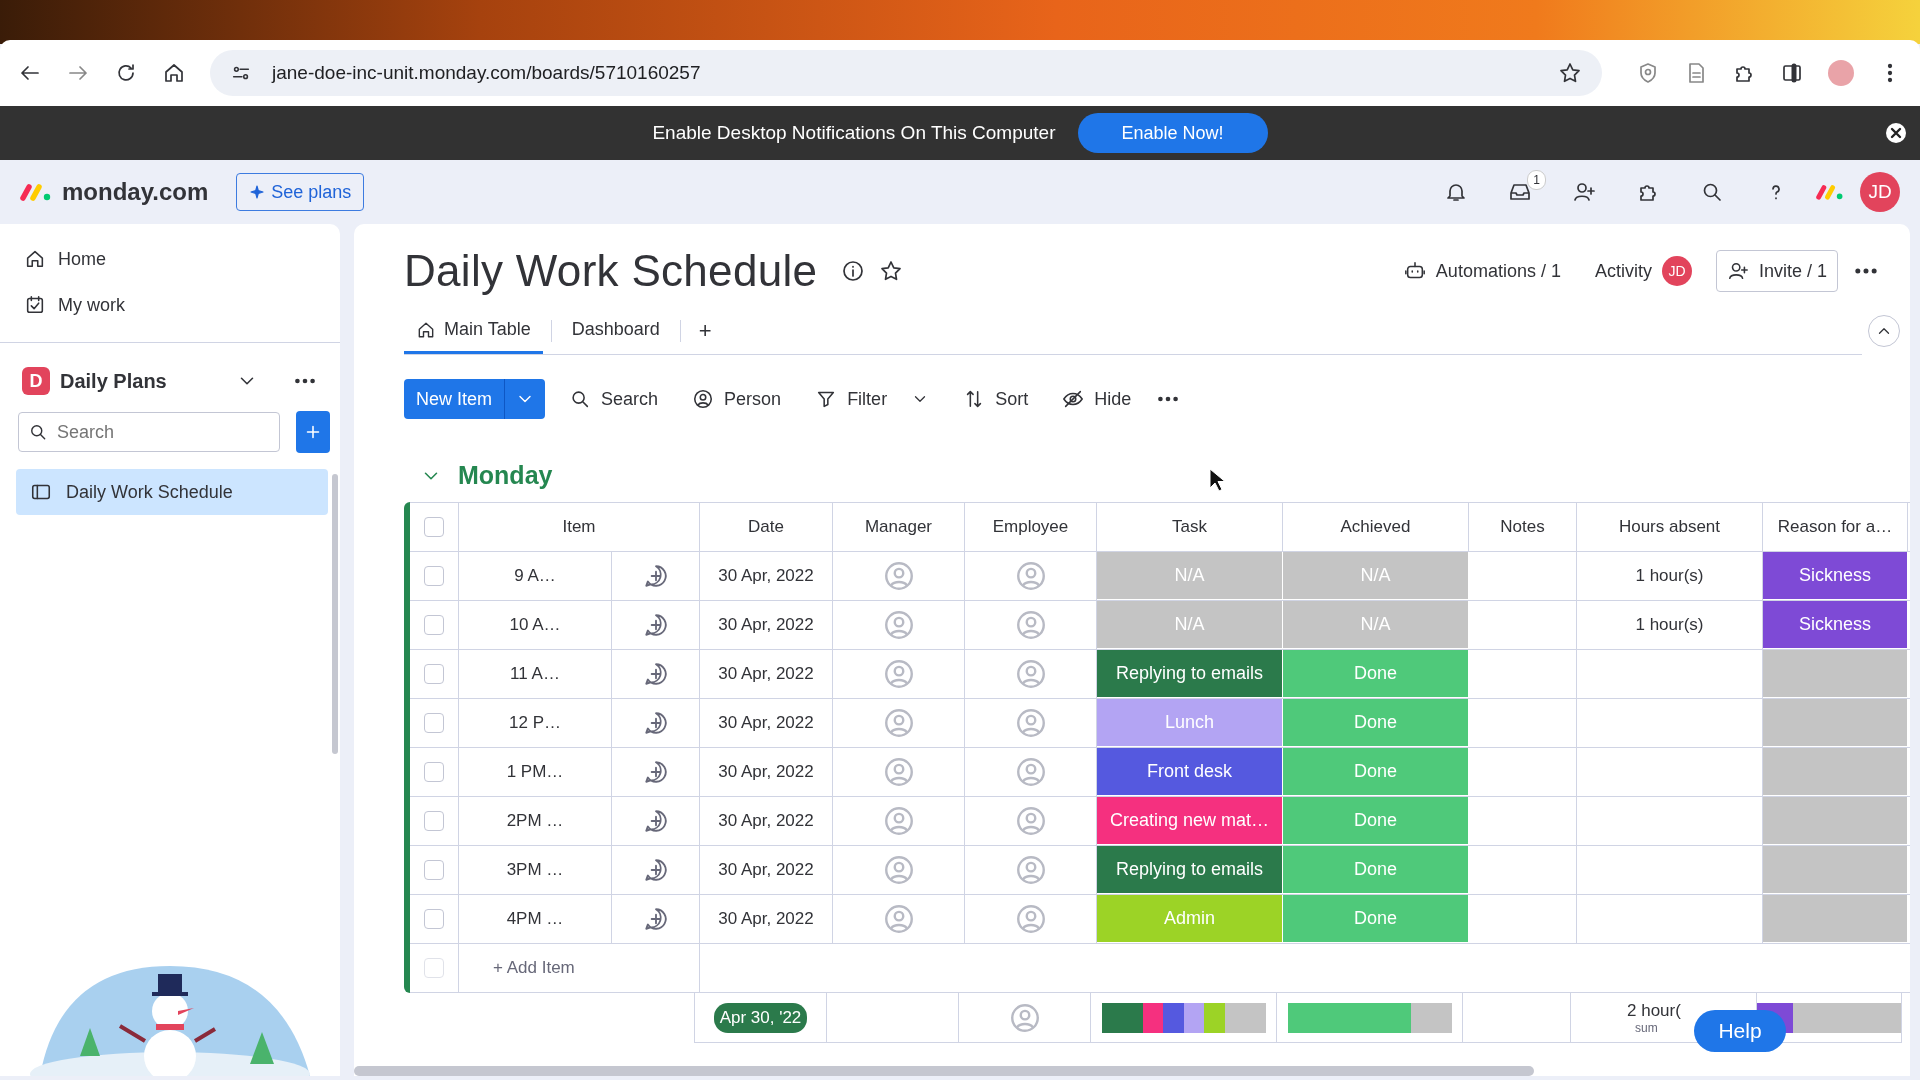  What do you see at coordinates (899, 527) in the screenshot?
I see `column-header: Manager` at bounding box center [899, 527].